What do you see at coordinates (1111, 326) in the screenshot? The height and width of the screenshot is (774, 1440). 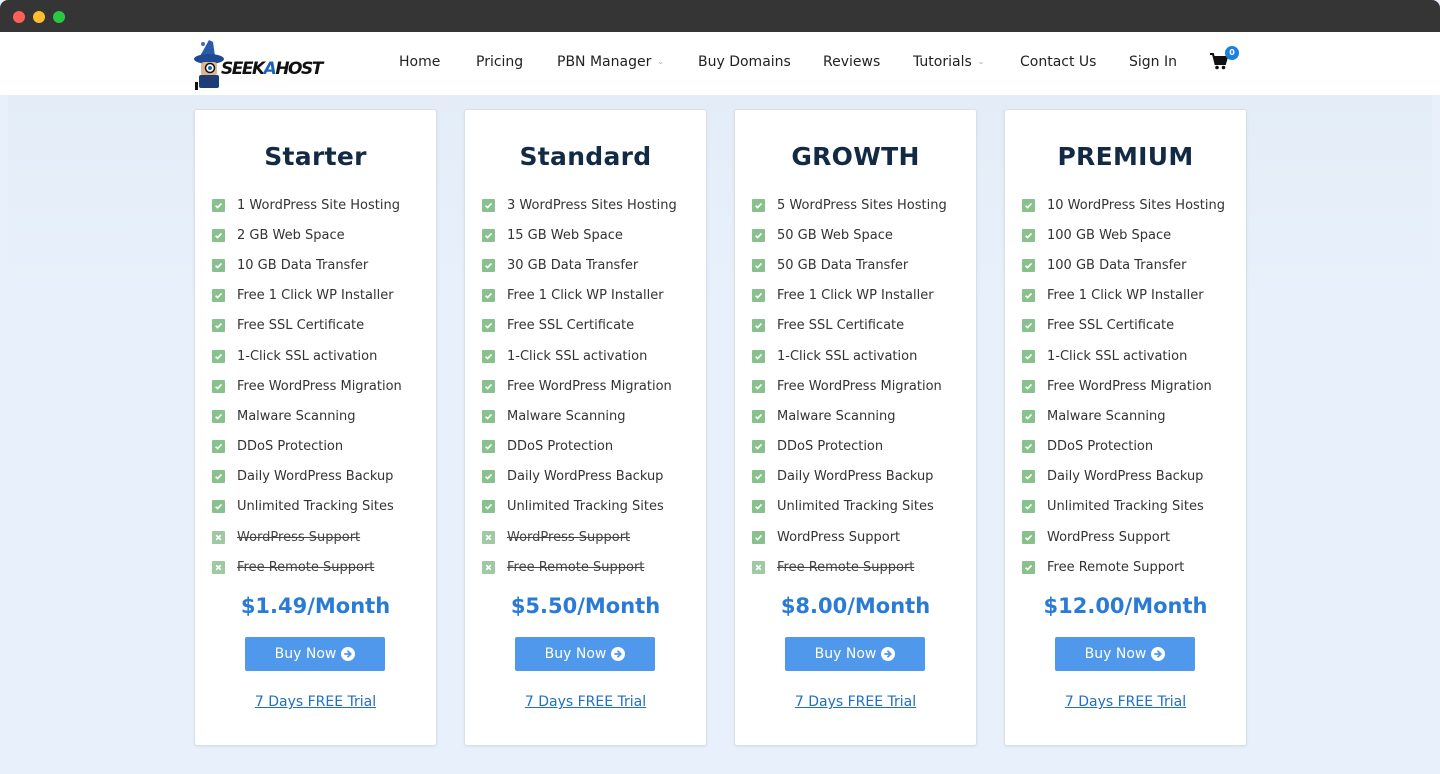 I see `feature-text: Free SSL Certificate` at bounding box center [1111, 326].